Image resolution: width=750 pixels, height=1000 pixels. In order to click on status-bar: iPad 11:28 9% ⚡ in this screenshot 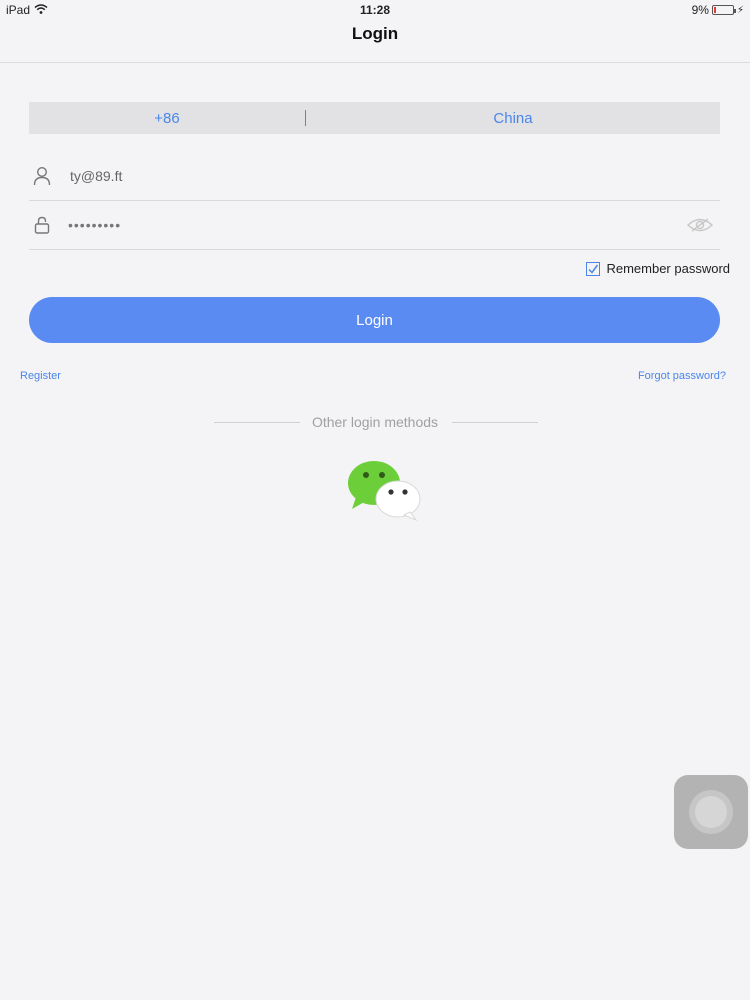, I will do `click(375, 11)`.